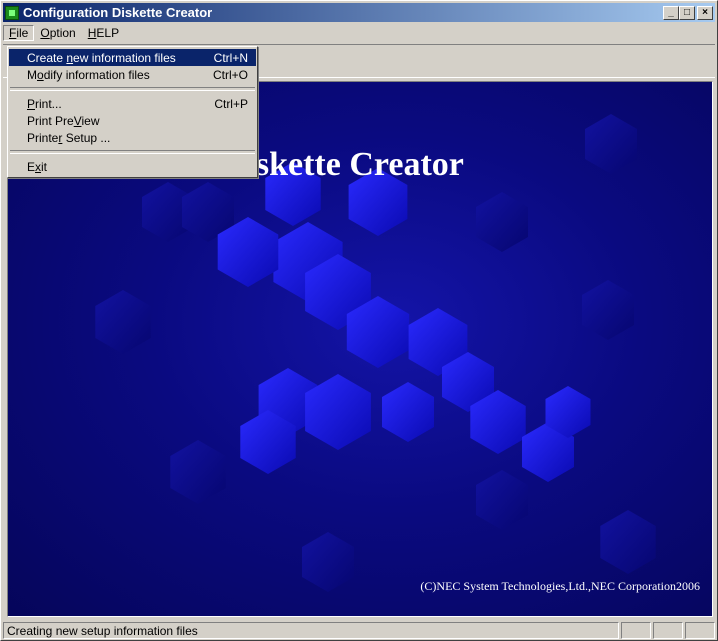 The image size is (718, 641). I want to click on menu-help-label: ELP, so click(108, 33).